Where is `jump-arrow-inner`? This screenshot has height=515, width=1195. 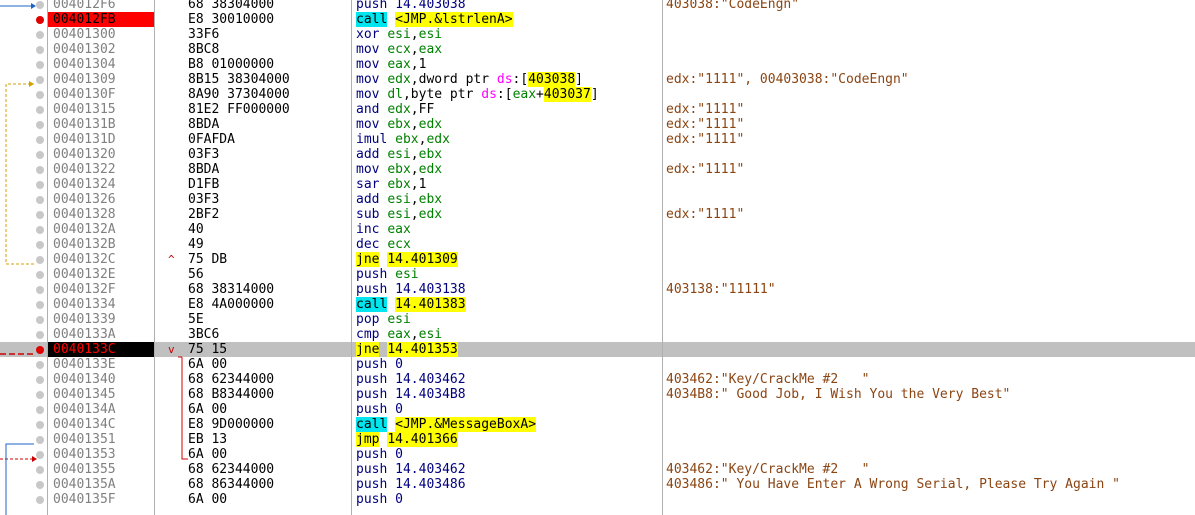
jump-arrow-inner is located at coordinates (184, 408).